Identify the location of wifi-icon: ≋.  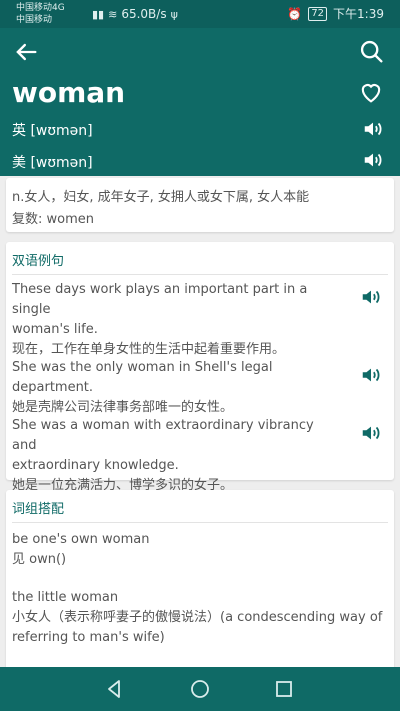
(113, 14).